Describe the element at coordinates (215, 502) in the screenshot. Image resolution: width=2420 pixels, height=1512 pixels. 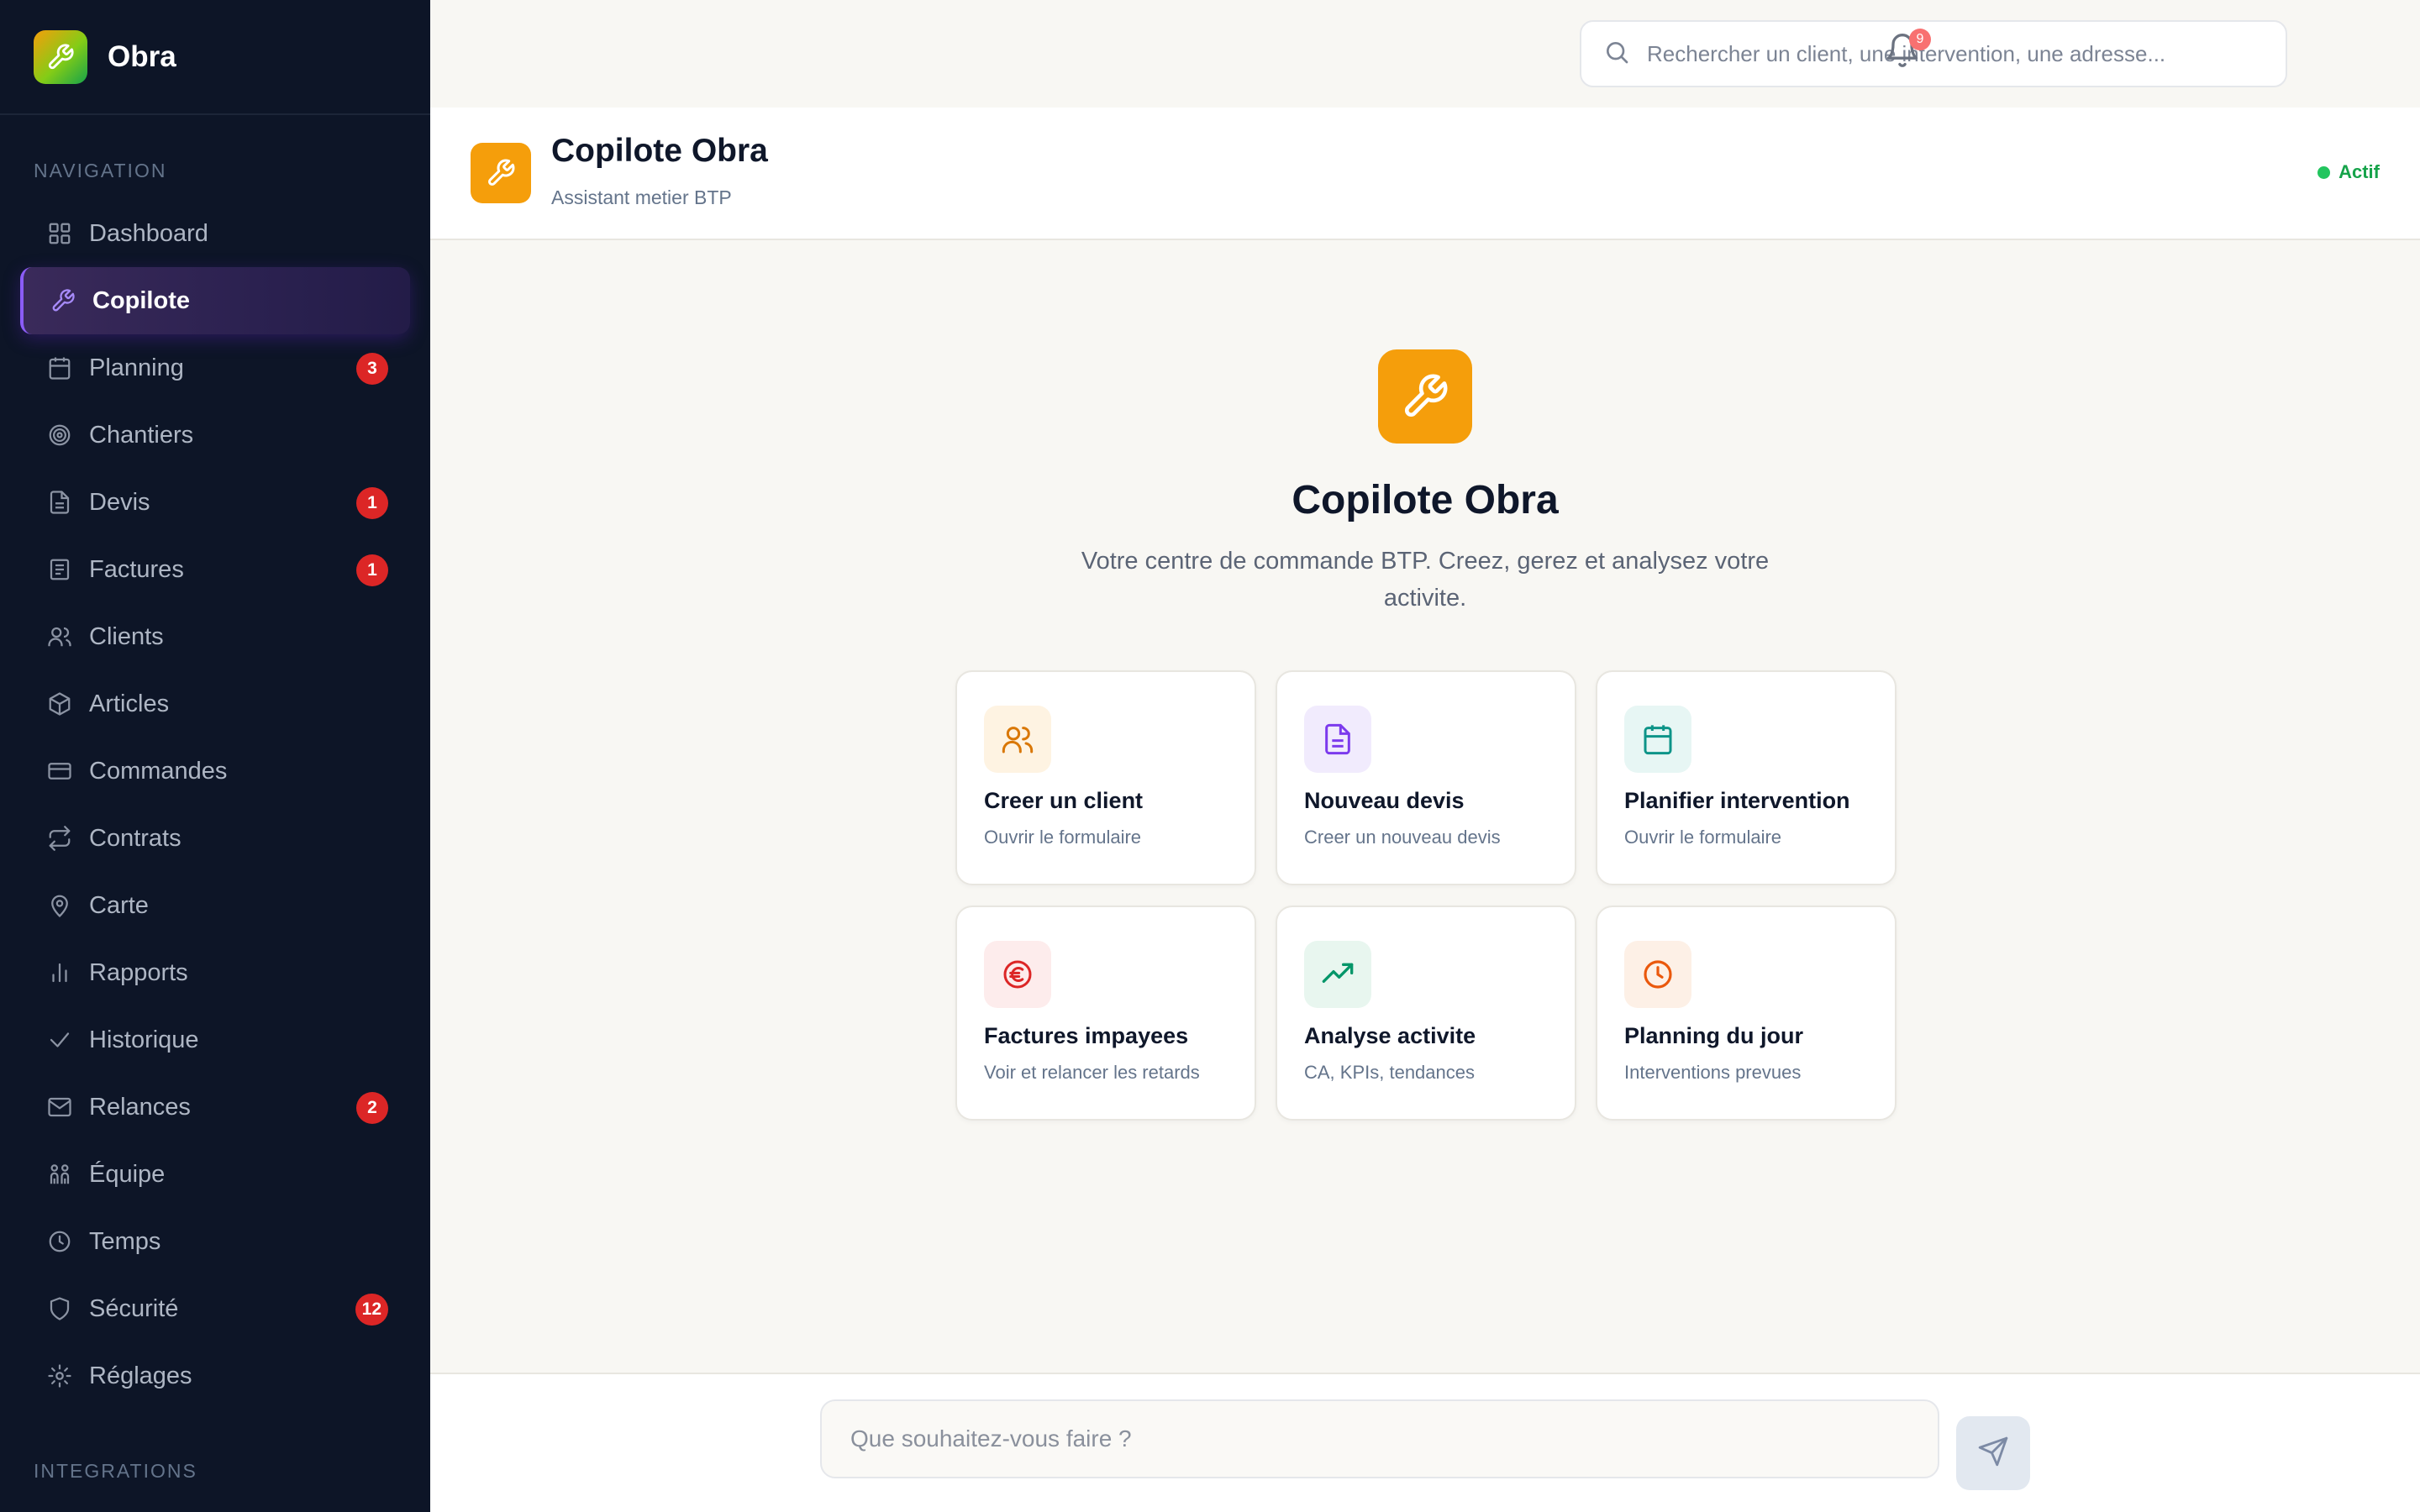
I see `sidebar-item-devis: Devis 1` at that location.